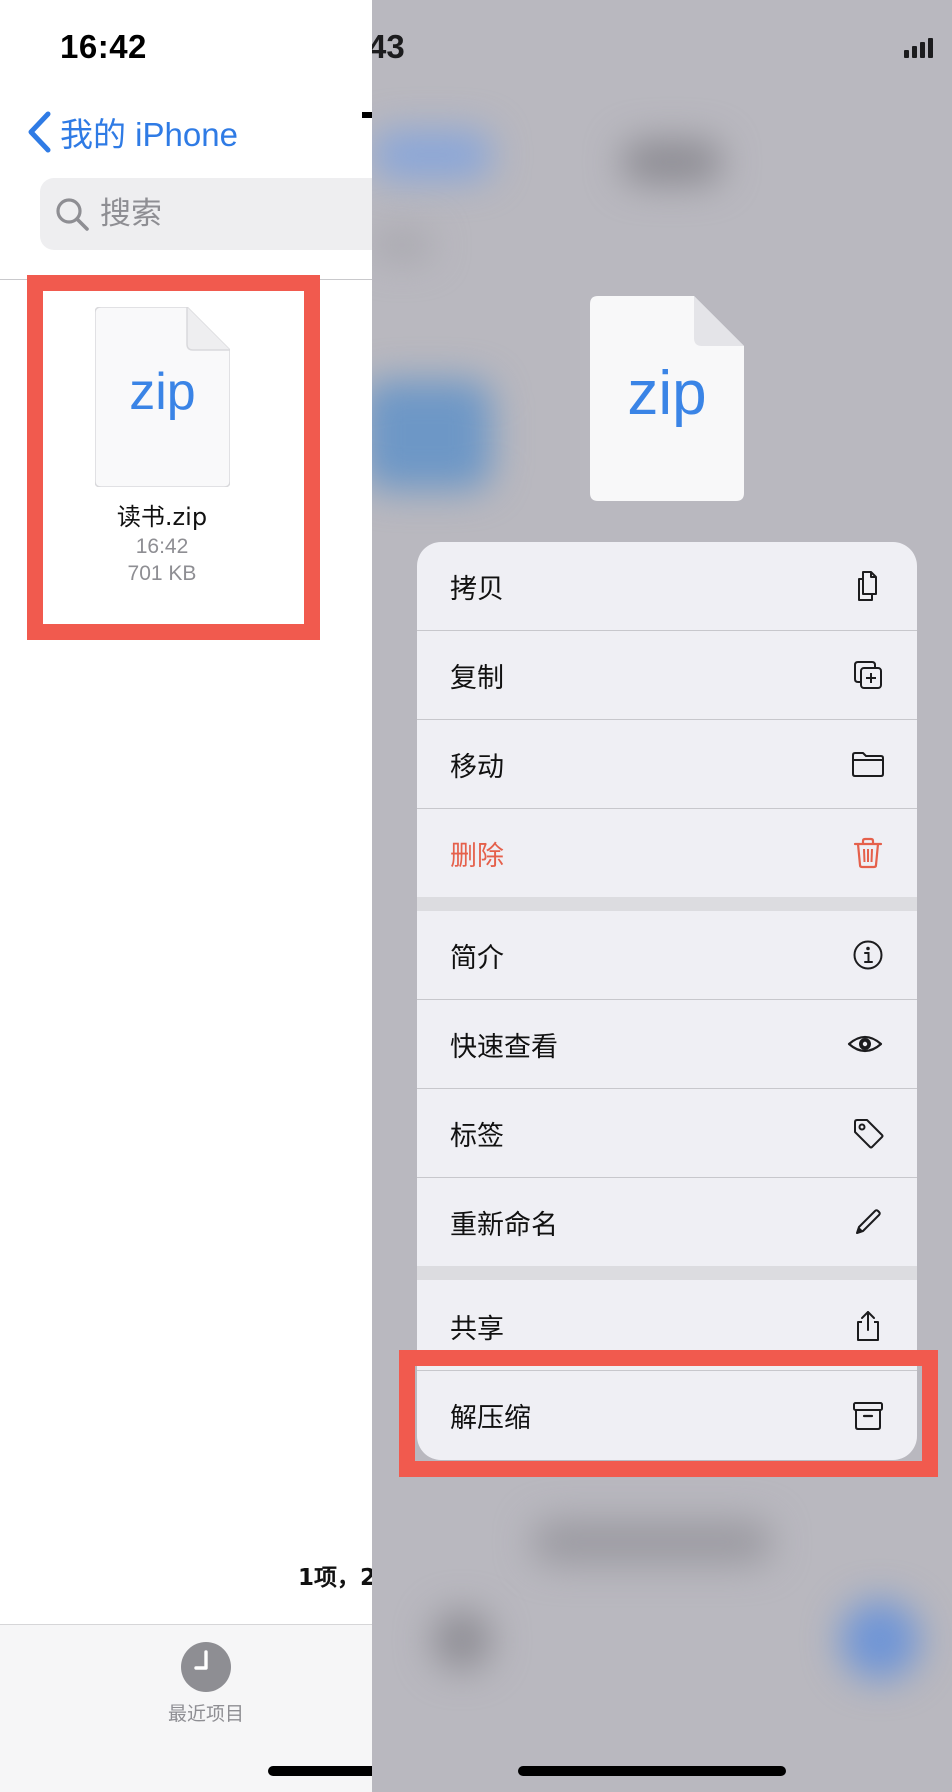  What do you see at coordinates (477, 1136) in the screenshot?
I see `menu-item-tags-label: 标签` at bounding box center [477, 1136].